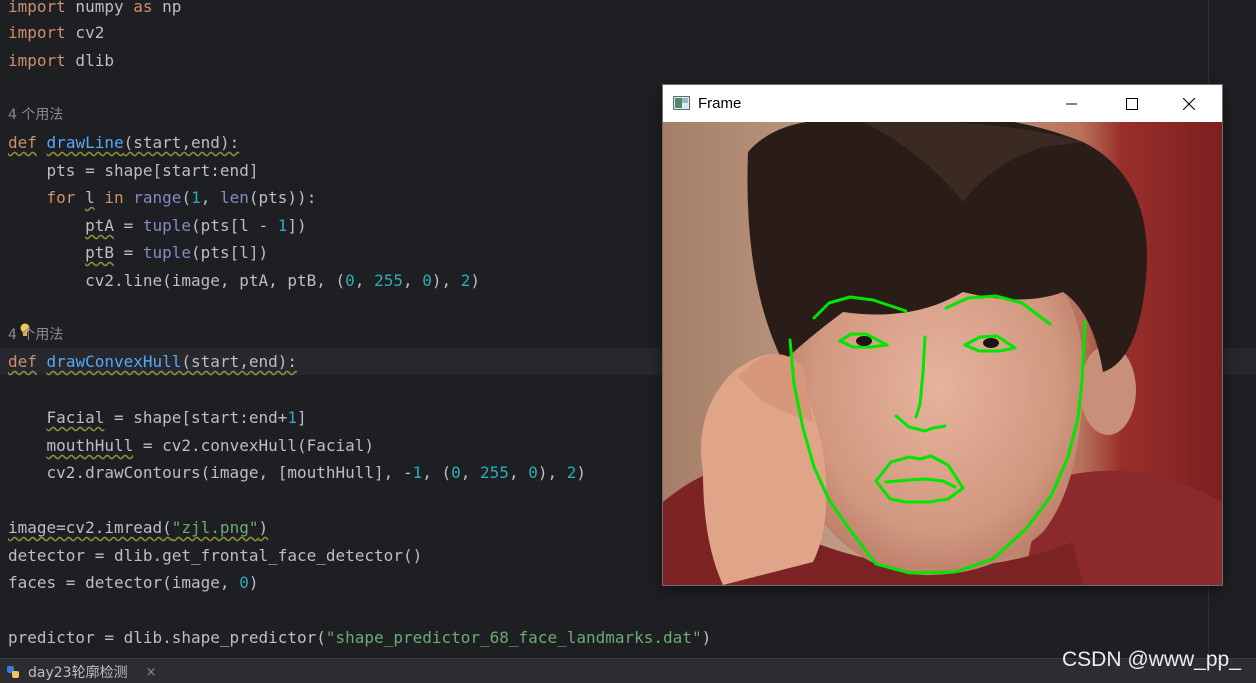 The image size is (1256, 683). I want to click on code-line: import dlib, so click(61, 60).